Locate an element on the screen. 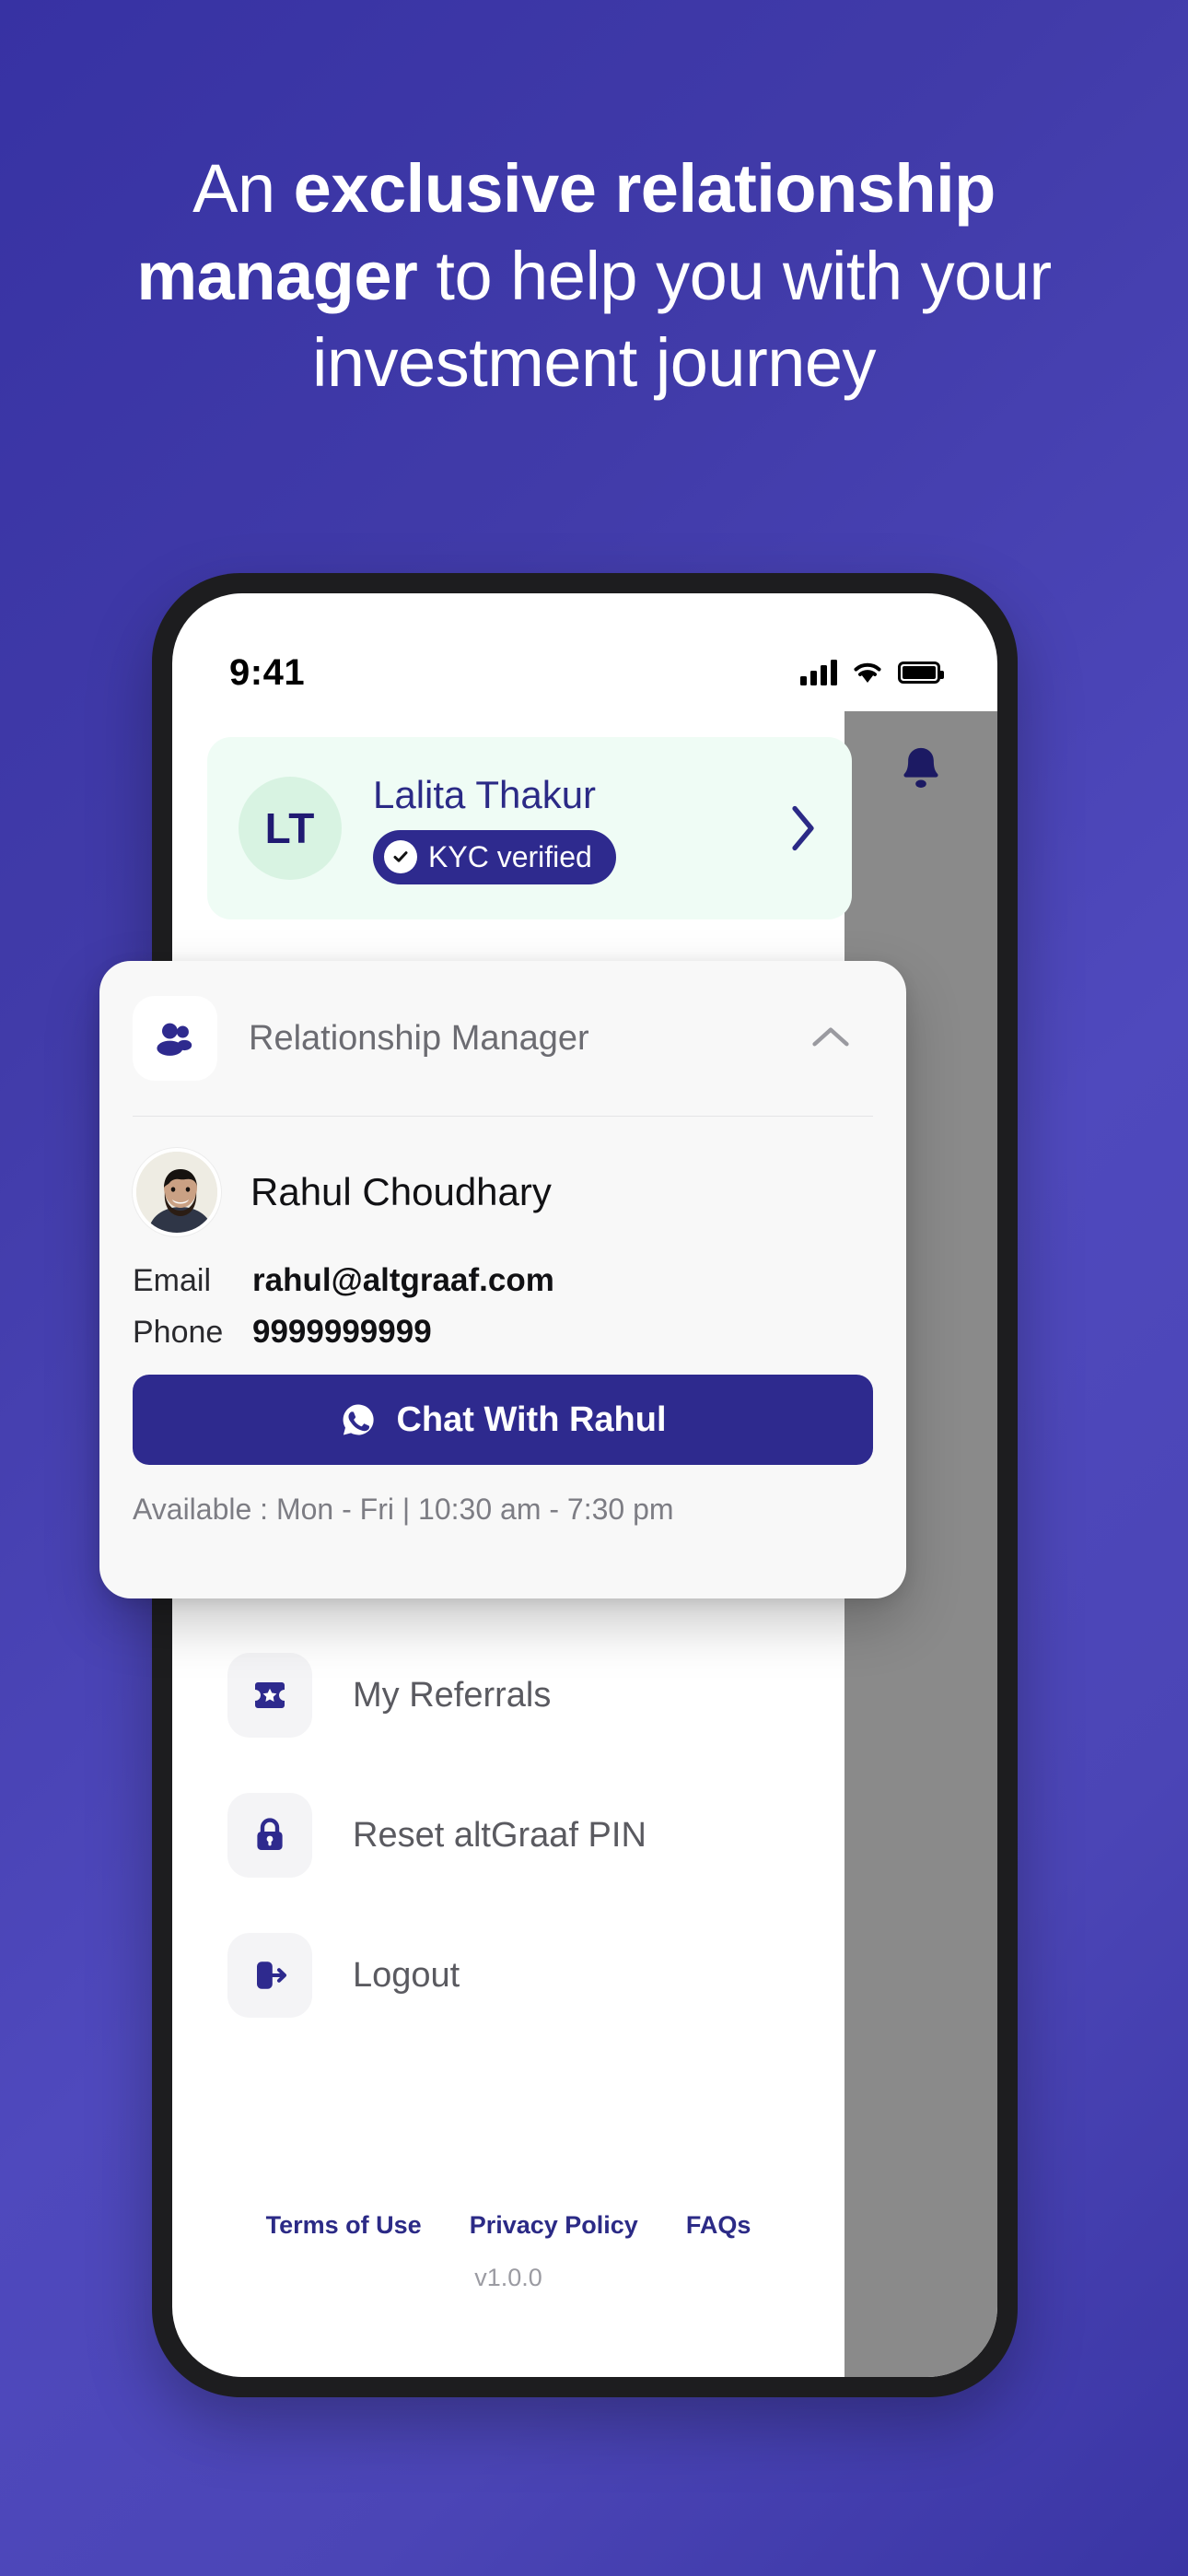  email-value: rahul@altgraaf.com is located at coordinates (403, 1280).